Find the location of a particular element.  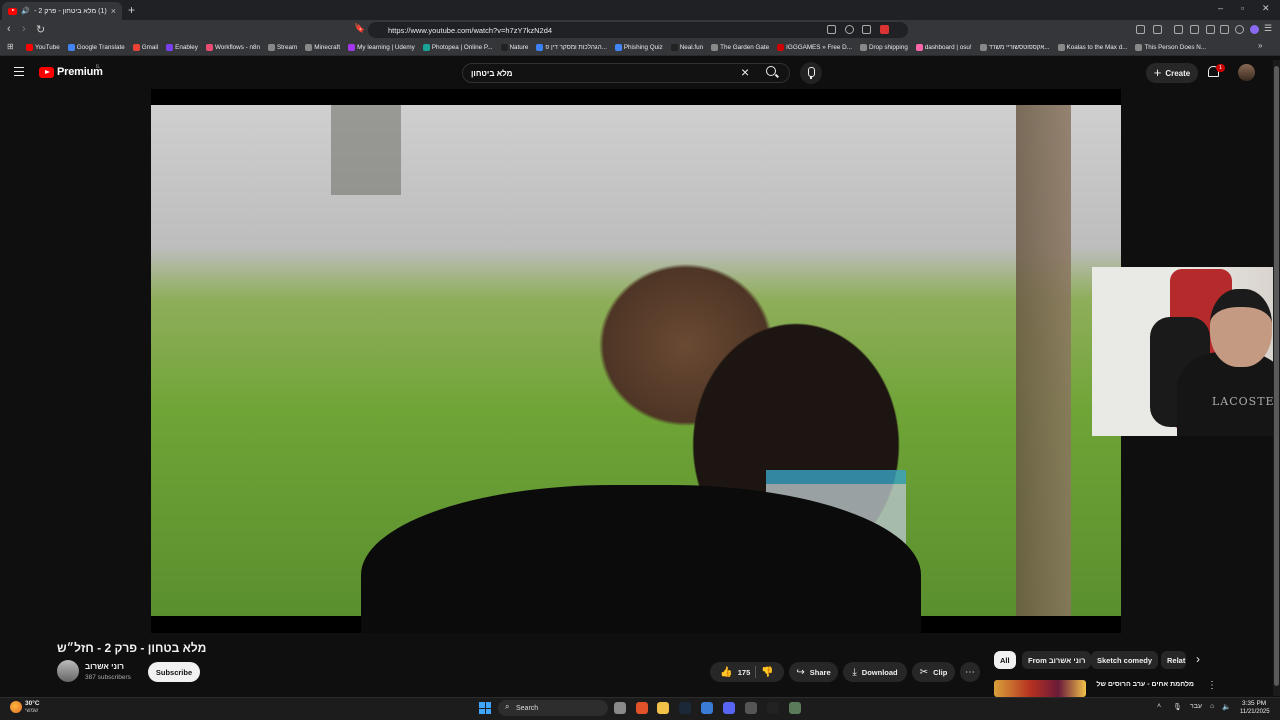

share-button: ↪ Share is located at coordinates (813, 672).